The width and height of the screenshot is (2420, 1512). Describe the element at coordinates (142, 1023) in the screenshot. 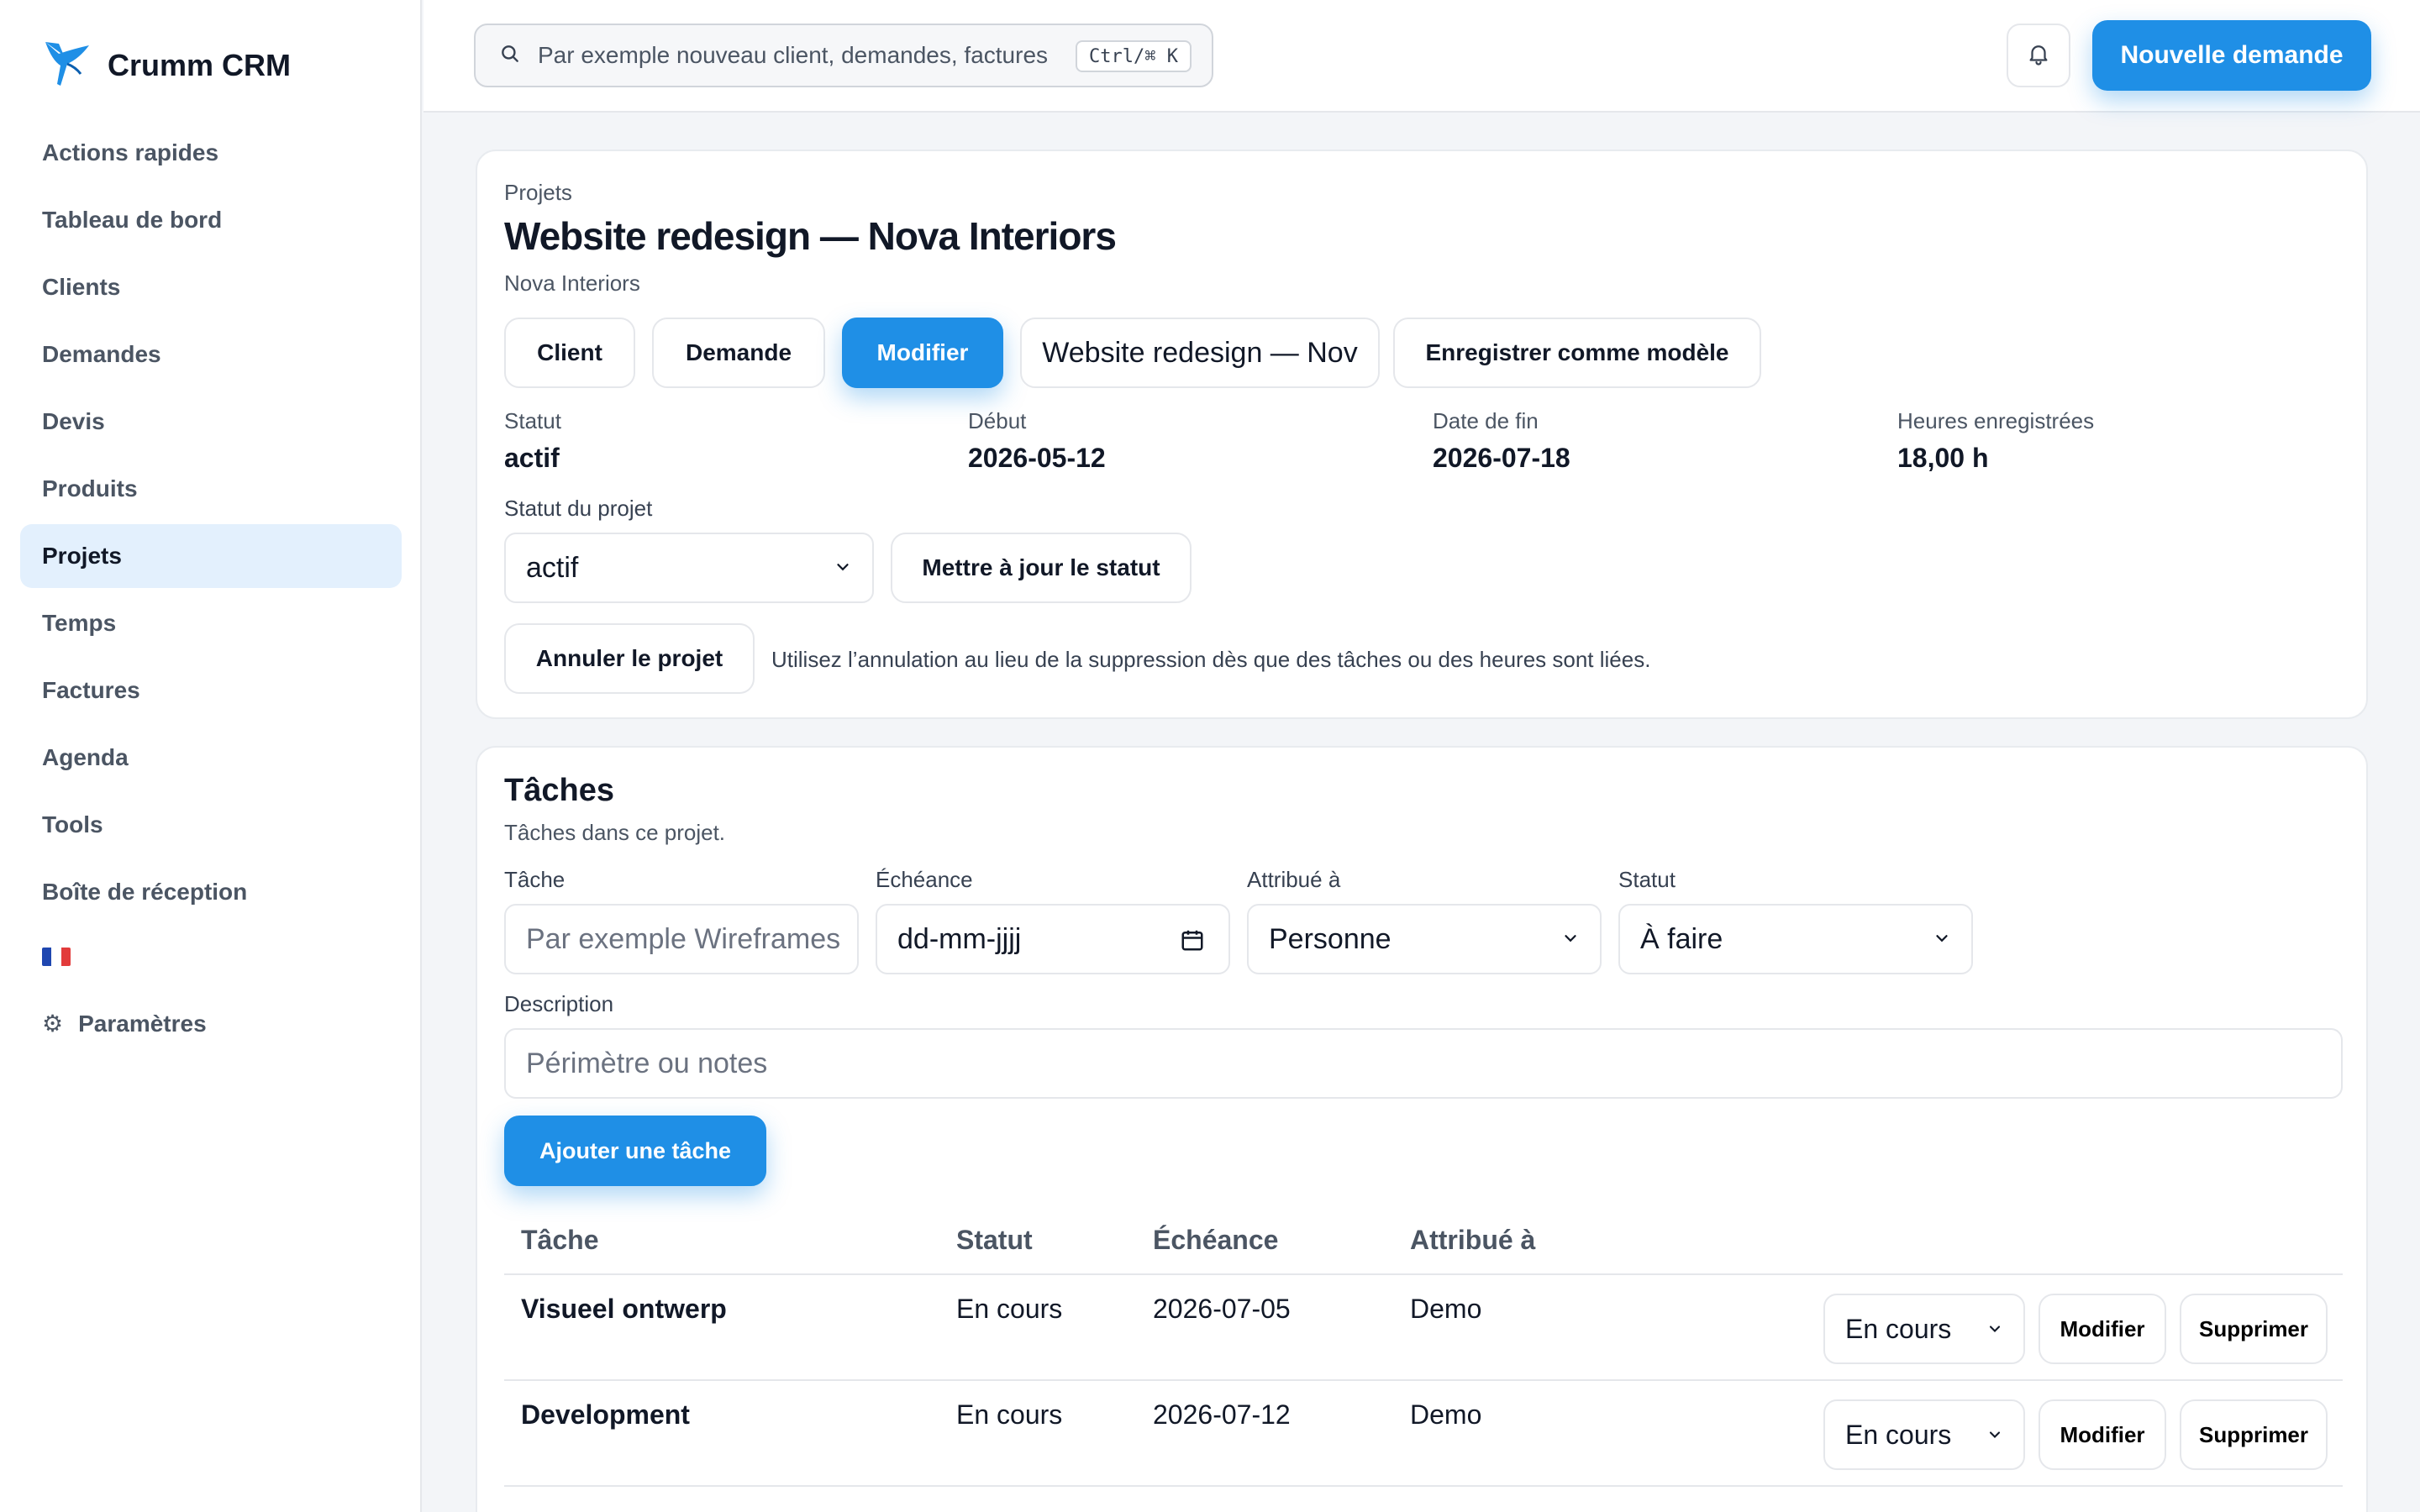

I see `settings-label: Paramètres` at that location.